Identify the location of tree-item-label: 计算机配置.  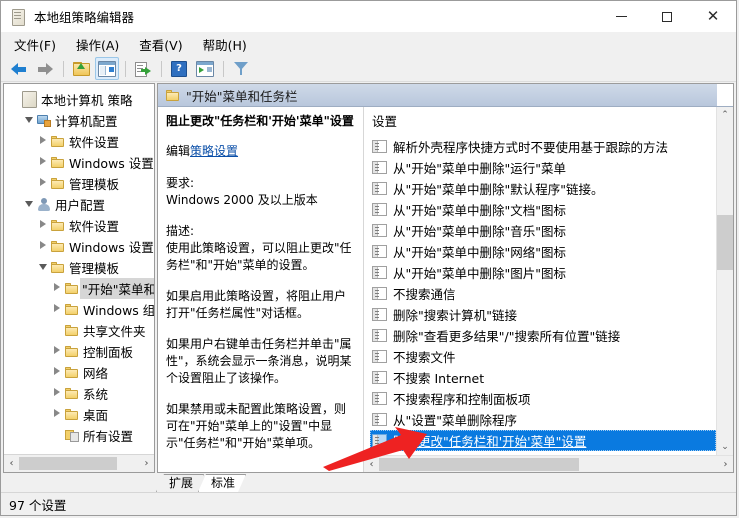
(86, 121).